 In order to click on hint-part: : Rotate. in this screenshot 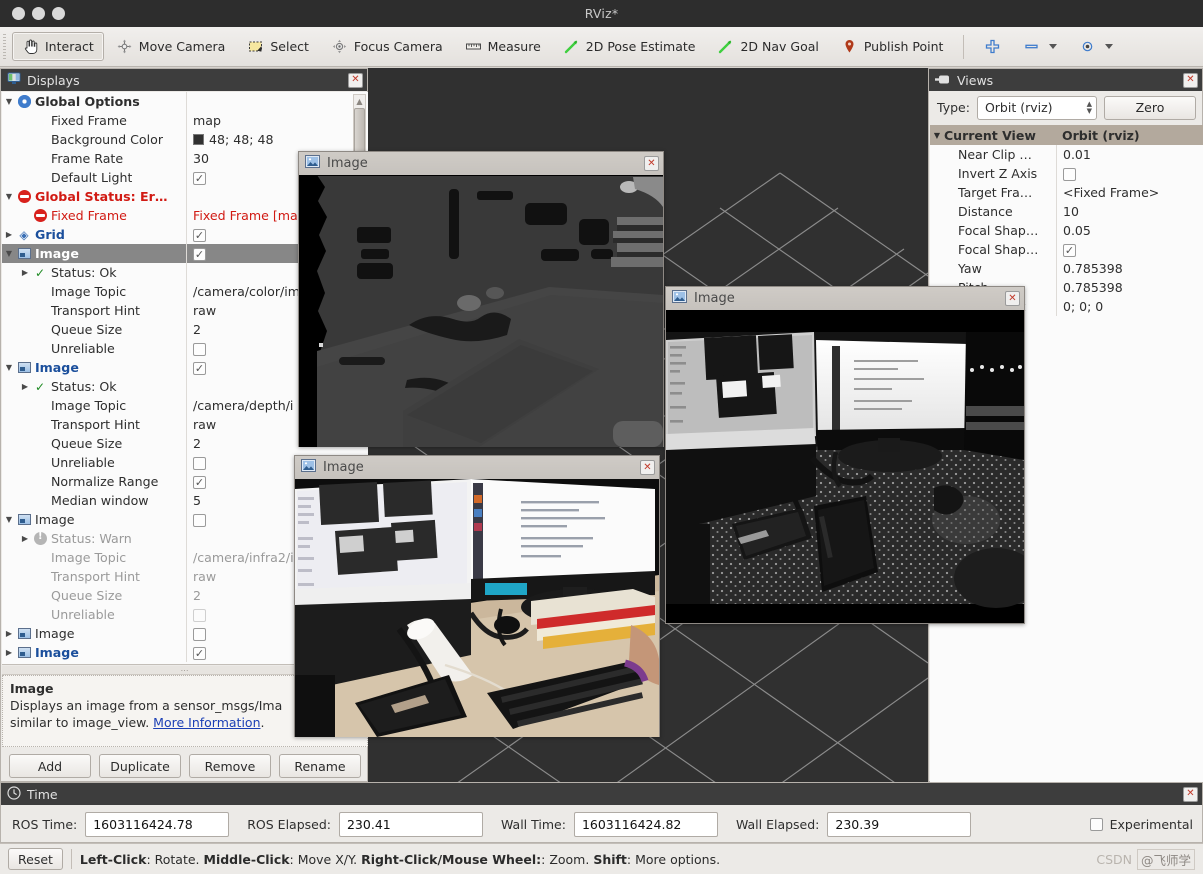, I will do `click(175, 859)`.